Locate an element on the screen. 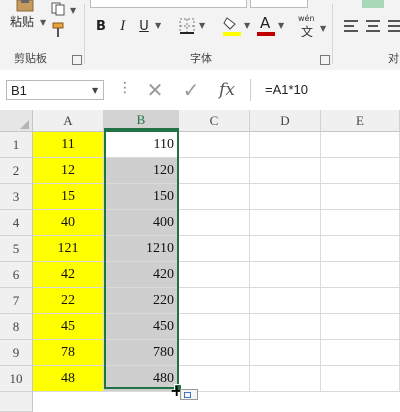  borders-dropdown-icon: ▼ is located at coordinates (202, 25).